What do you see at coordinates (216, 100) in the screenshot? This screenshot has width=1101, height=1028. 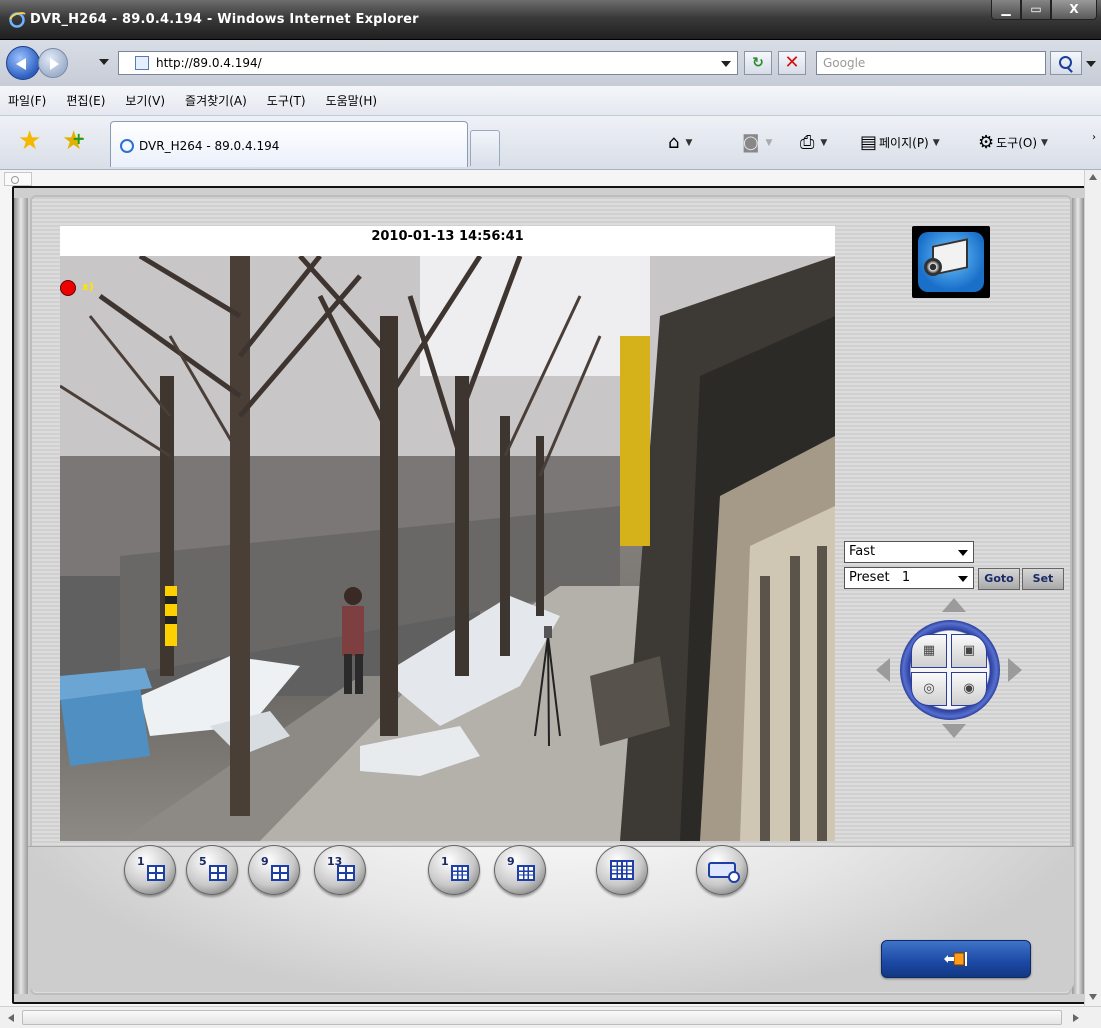 I see `menu-favorites: 즐겨찾기(A)` at bounding box center [216, 100].